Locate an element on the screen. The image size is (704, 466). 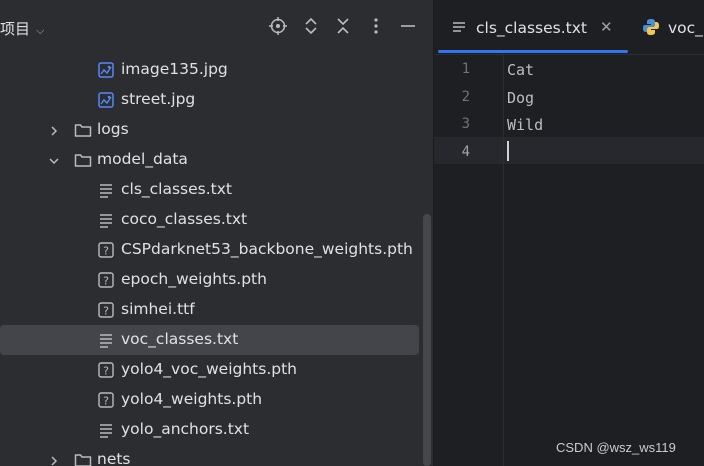
tree-file: ? epoch_weights.pth is located at coordinates (210, 280).